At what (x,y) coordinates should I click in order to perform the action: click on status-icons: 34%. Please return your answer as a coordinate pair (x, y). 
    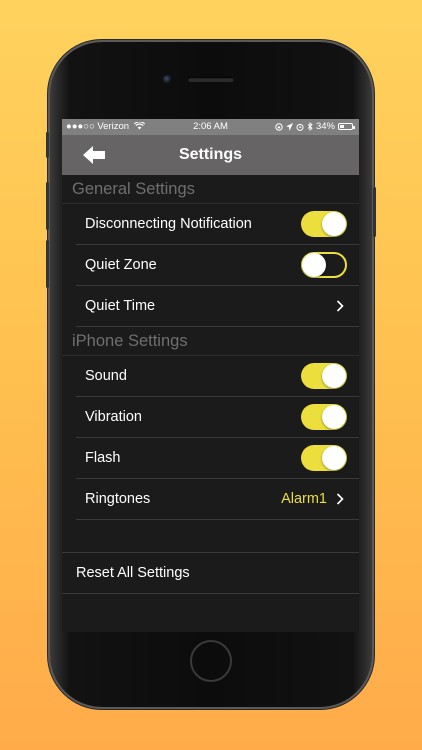
    Looking at the image, I should click on (315, 126).